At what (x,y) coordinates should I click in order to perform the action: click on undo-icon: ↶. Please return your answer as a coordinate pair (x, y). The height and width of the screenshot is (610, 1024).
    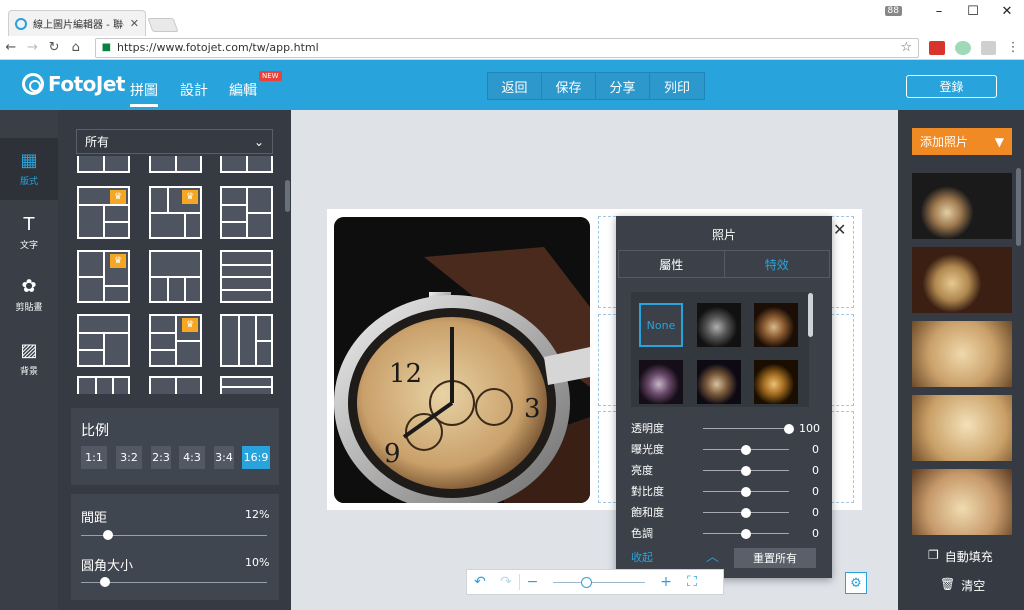
    Looking at the image, I should click on (480, 582).